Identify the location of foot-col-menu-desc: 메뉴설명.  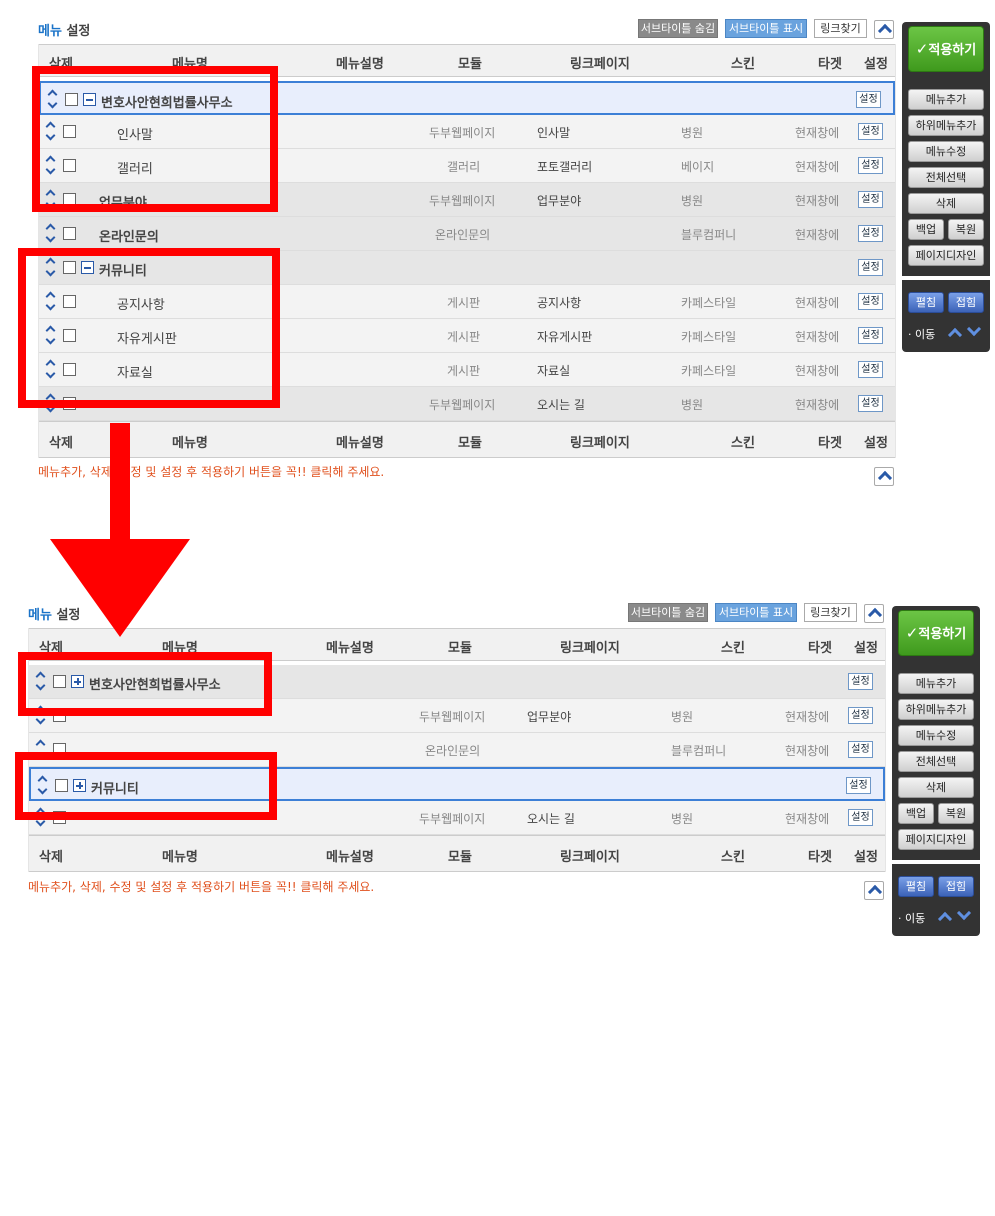
(350, 857).